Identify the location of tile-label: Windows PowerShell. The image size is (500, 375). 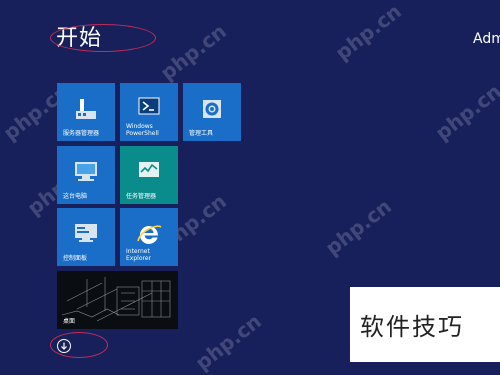
(142, 130).